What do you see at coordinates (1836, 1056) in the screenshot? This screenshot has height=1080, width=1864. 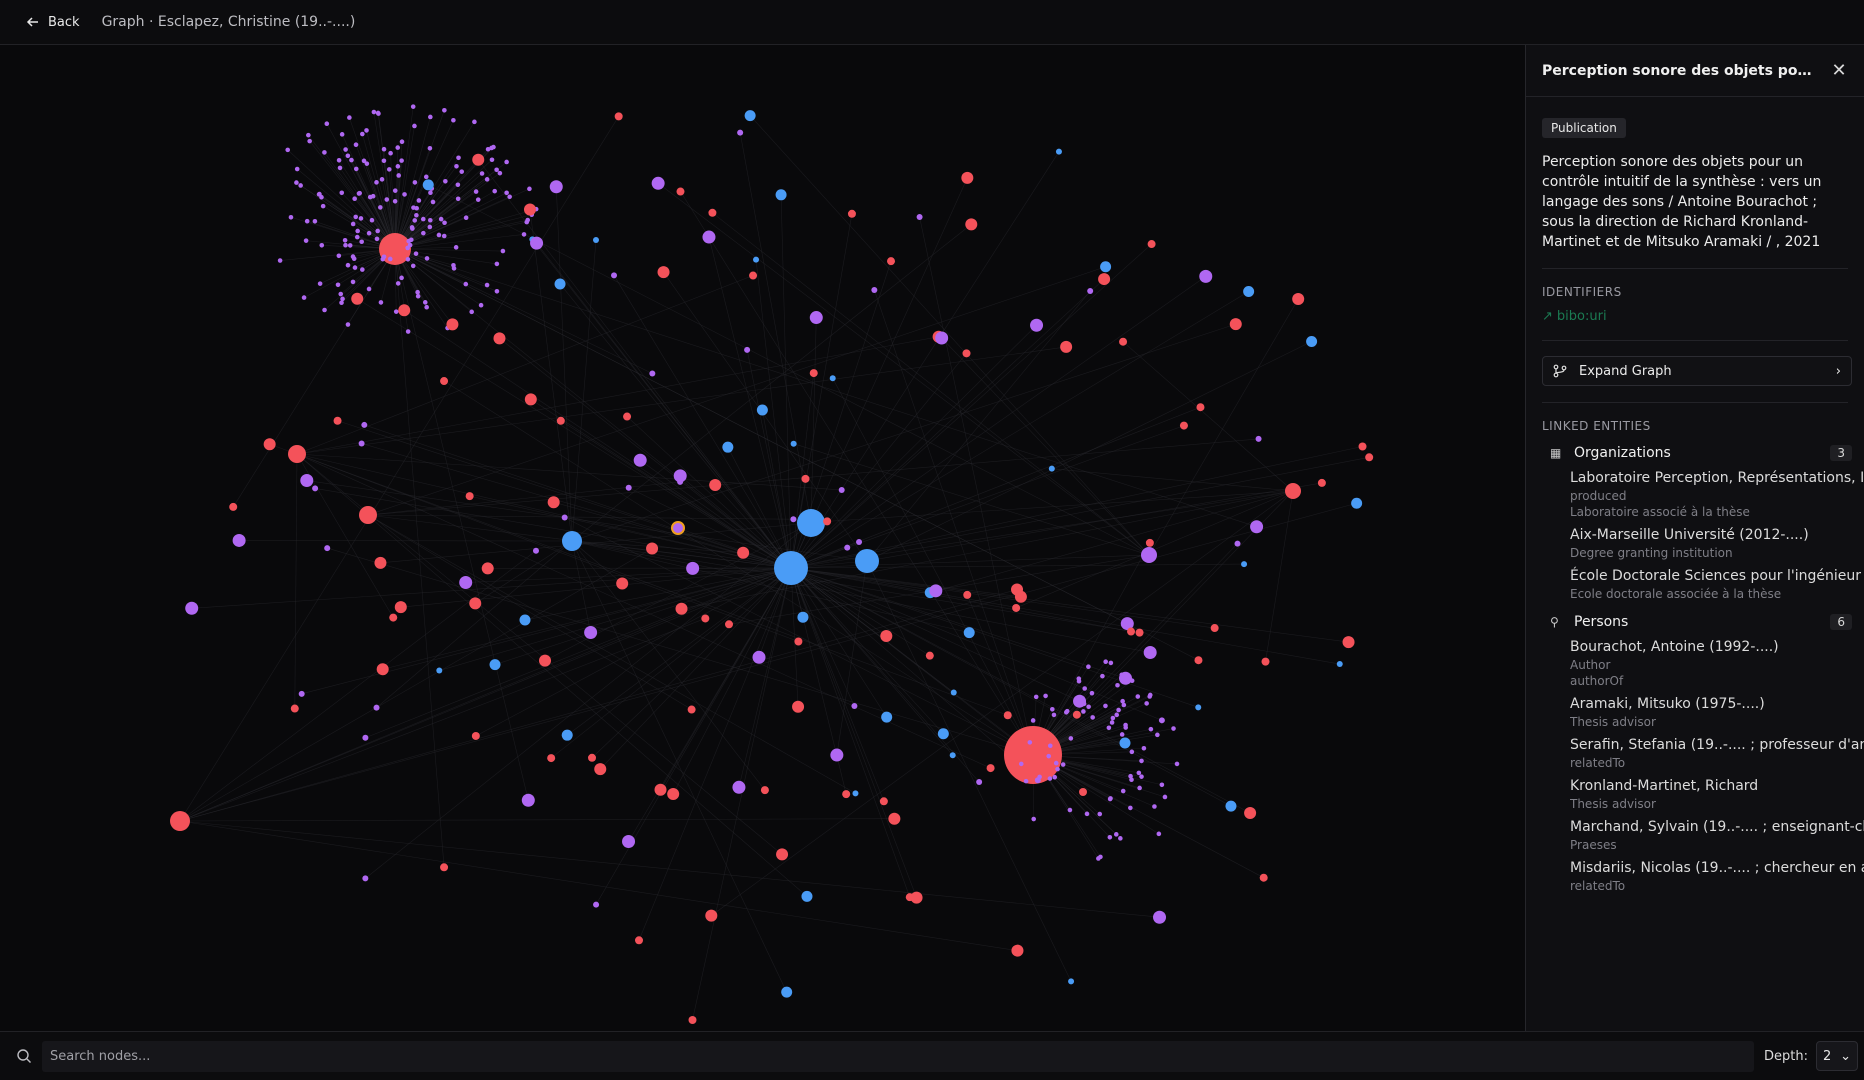 I see `depth-select: 2 ⌄` at bounding box center [1836, 1056].